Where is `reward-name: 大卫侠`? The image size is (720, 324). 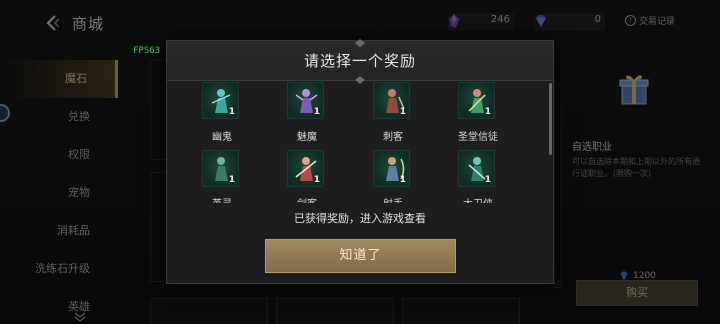 reward-name: 大卫侠 is located at coordinates (478, 199).